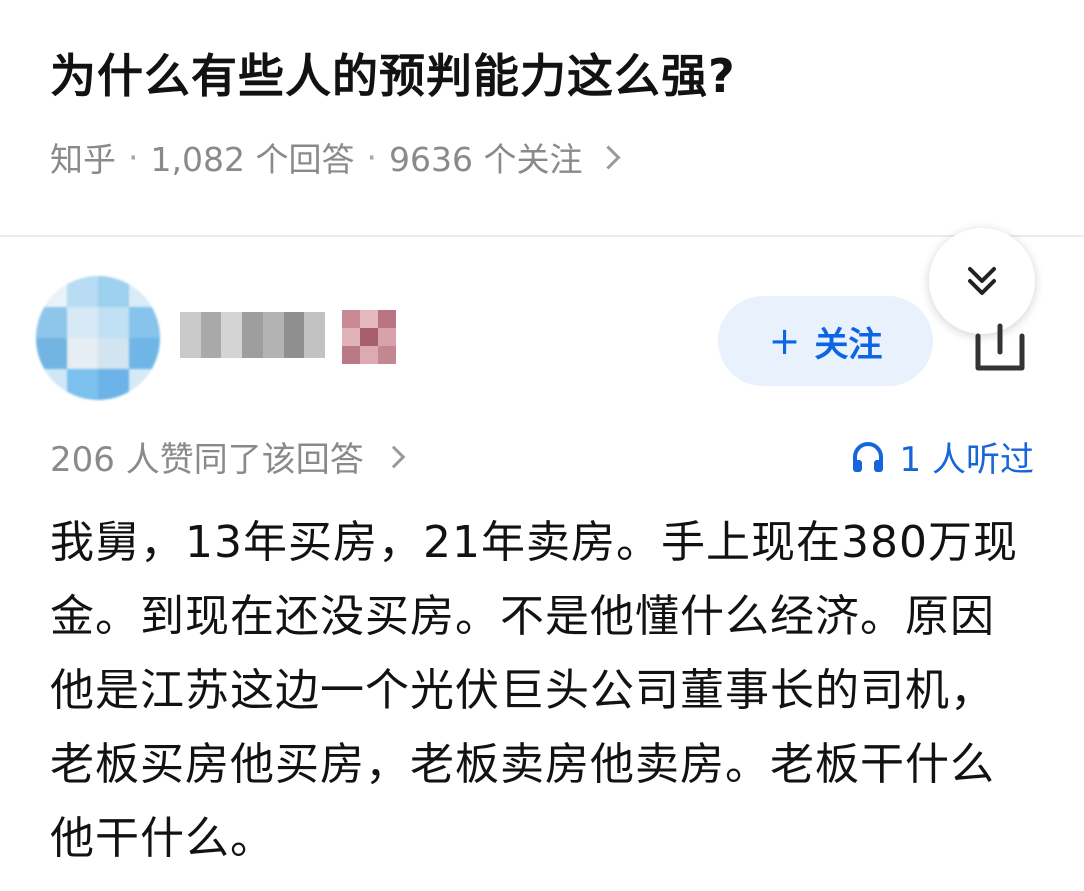  I want to click on avatar, so click(98, 338).